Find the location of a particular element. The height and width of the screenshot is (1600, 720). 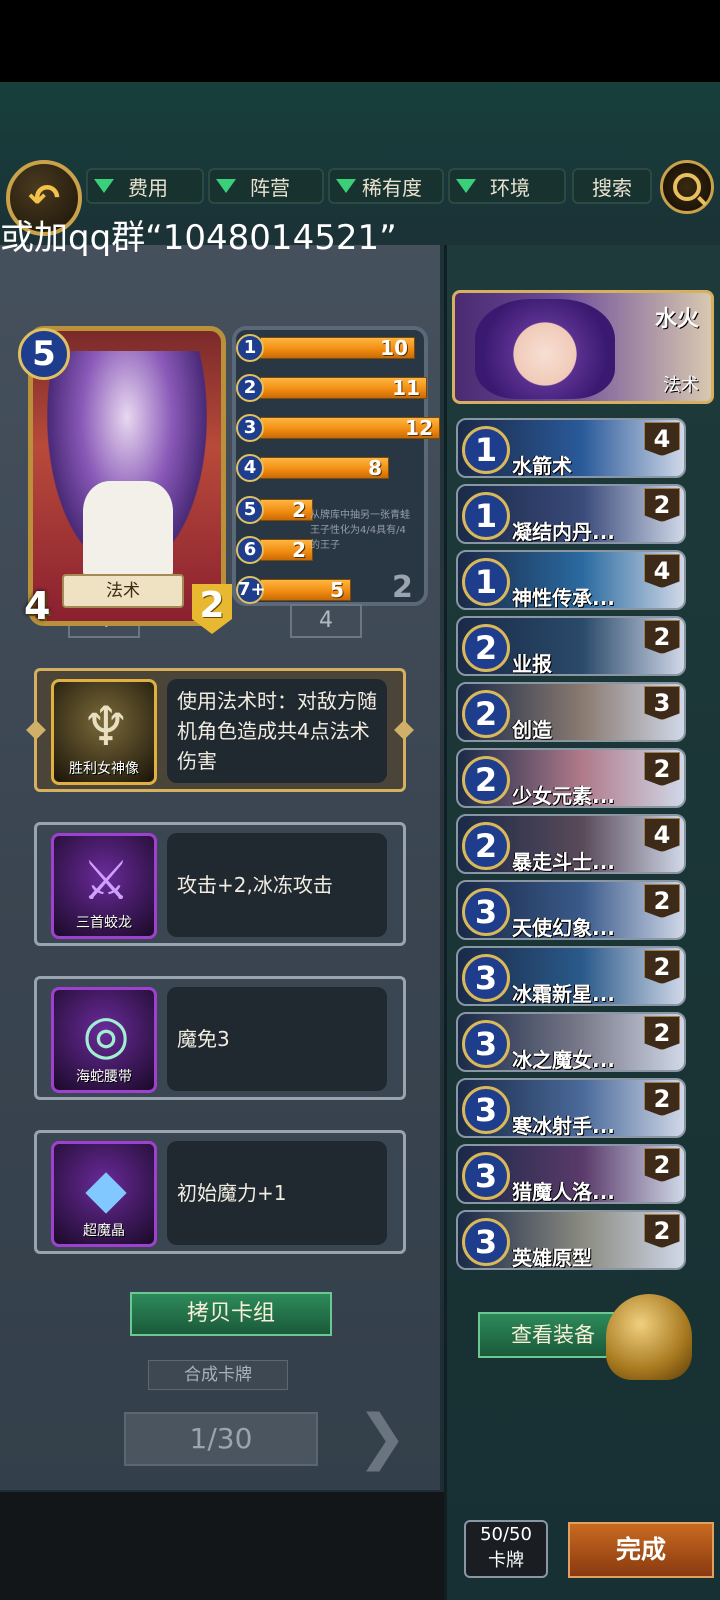

search-button is located at coordinates (687, 187).